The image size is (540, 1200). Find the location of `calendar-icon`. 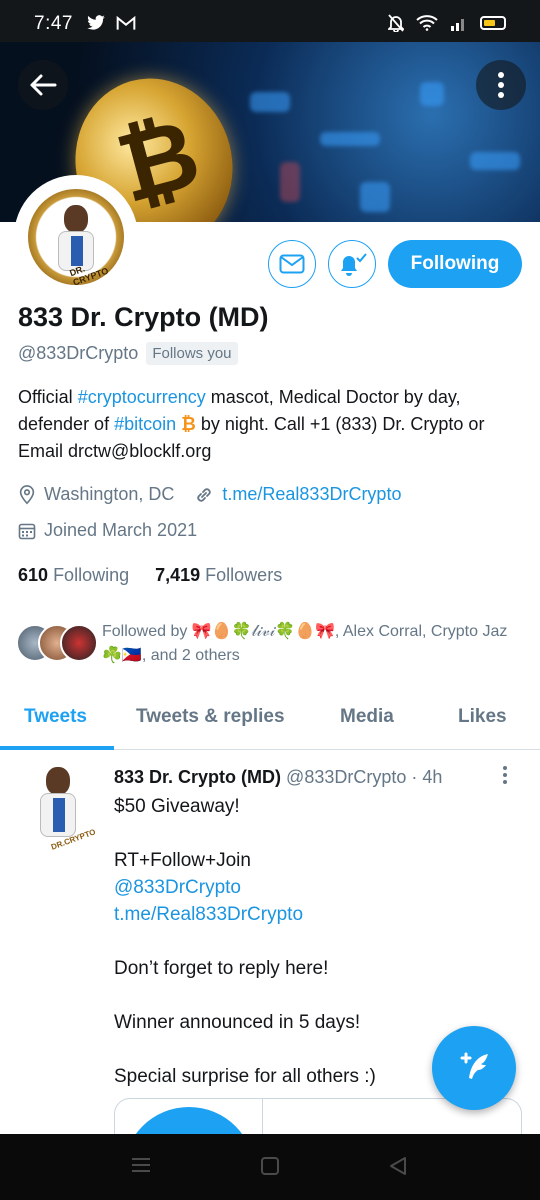

calendar-icon is located at coordinates (27, 531).